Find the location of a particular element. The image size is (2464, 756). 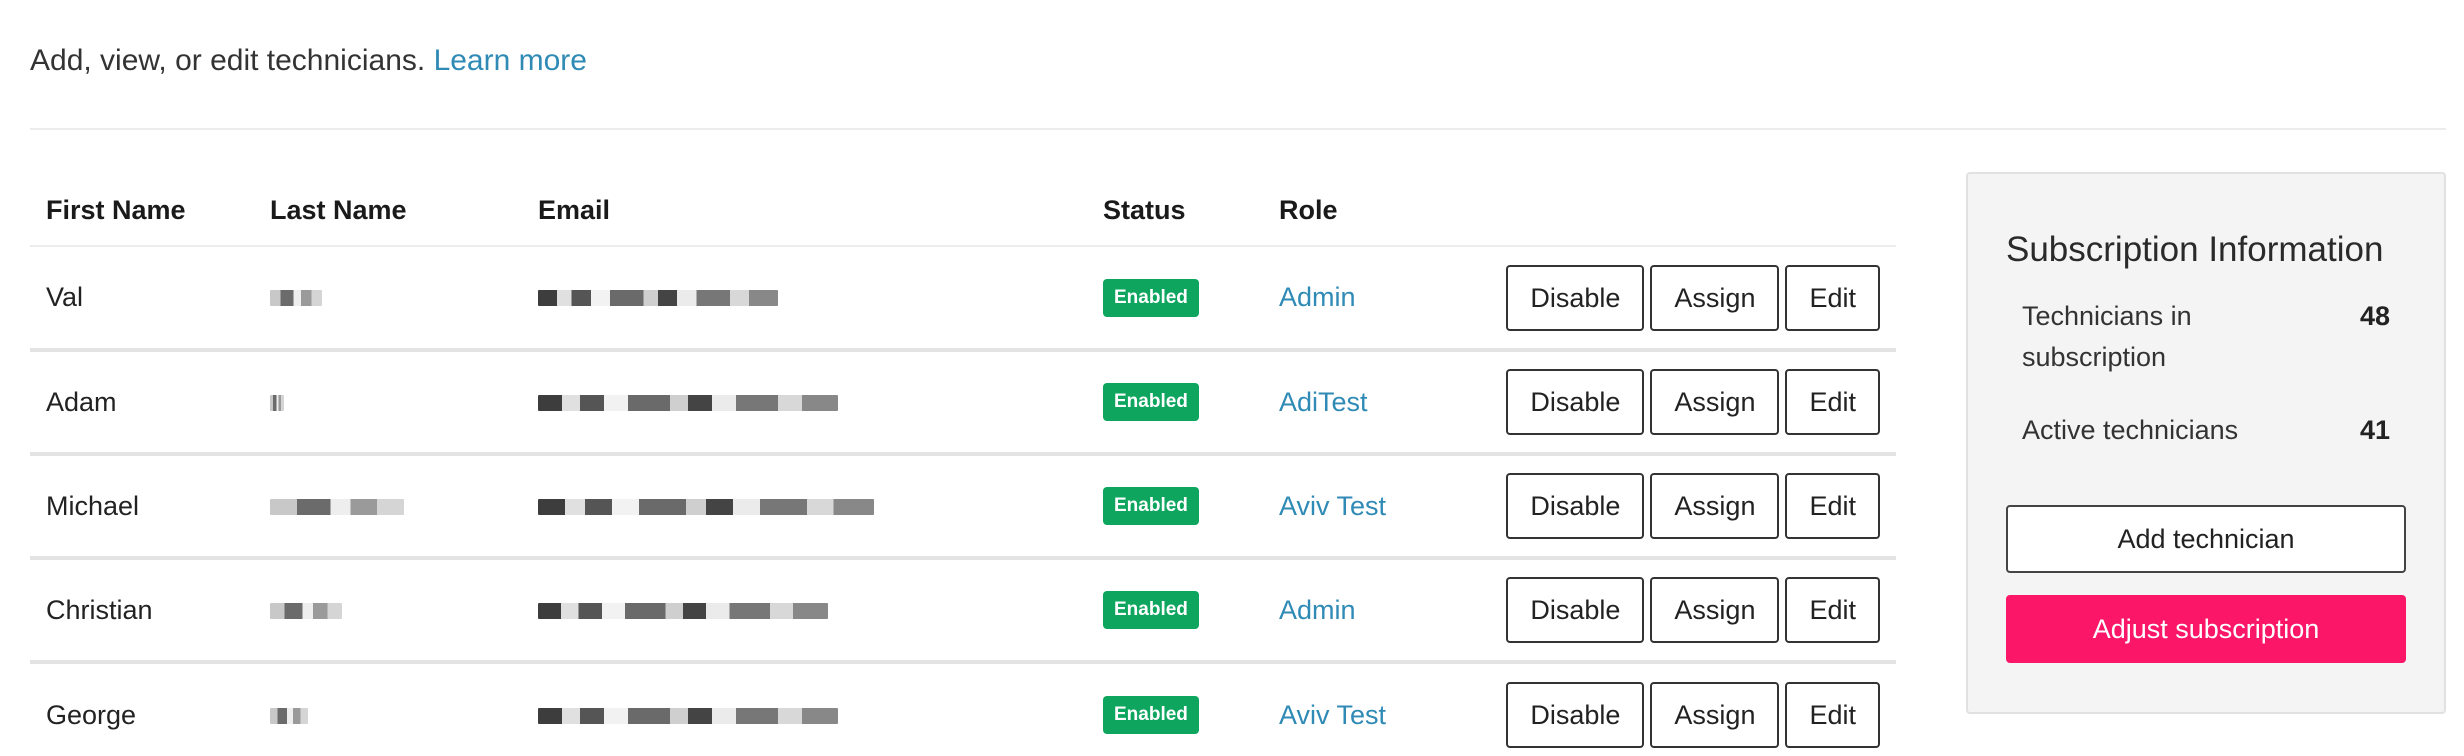

table-row: Val Enabled Admin Disable Assign Edit is located at coordinates (963, 299).